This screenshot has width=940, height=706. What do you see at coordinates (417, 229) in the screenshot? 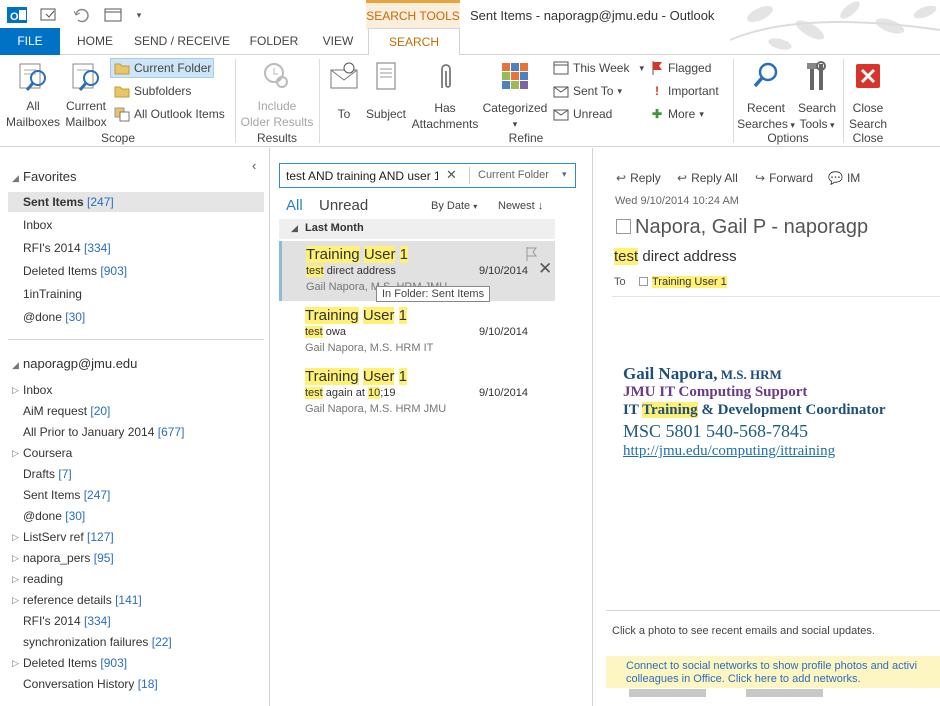
I see `group-header: ◢ Last Month` at bounding box center [417, 229].